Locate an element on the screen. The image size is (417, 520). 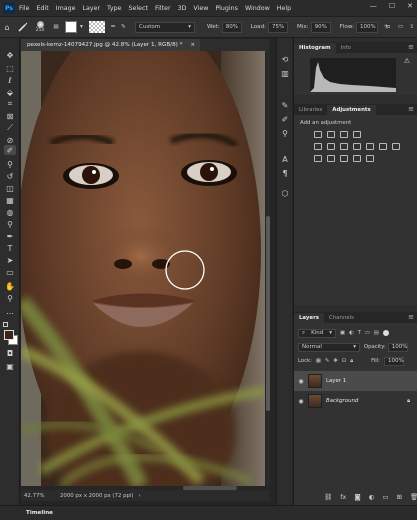
filter-smart-object-icon: ▤ is located at coordinates (376, 333).